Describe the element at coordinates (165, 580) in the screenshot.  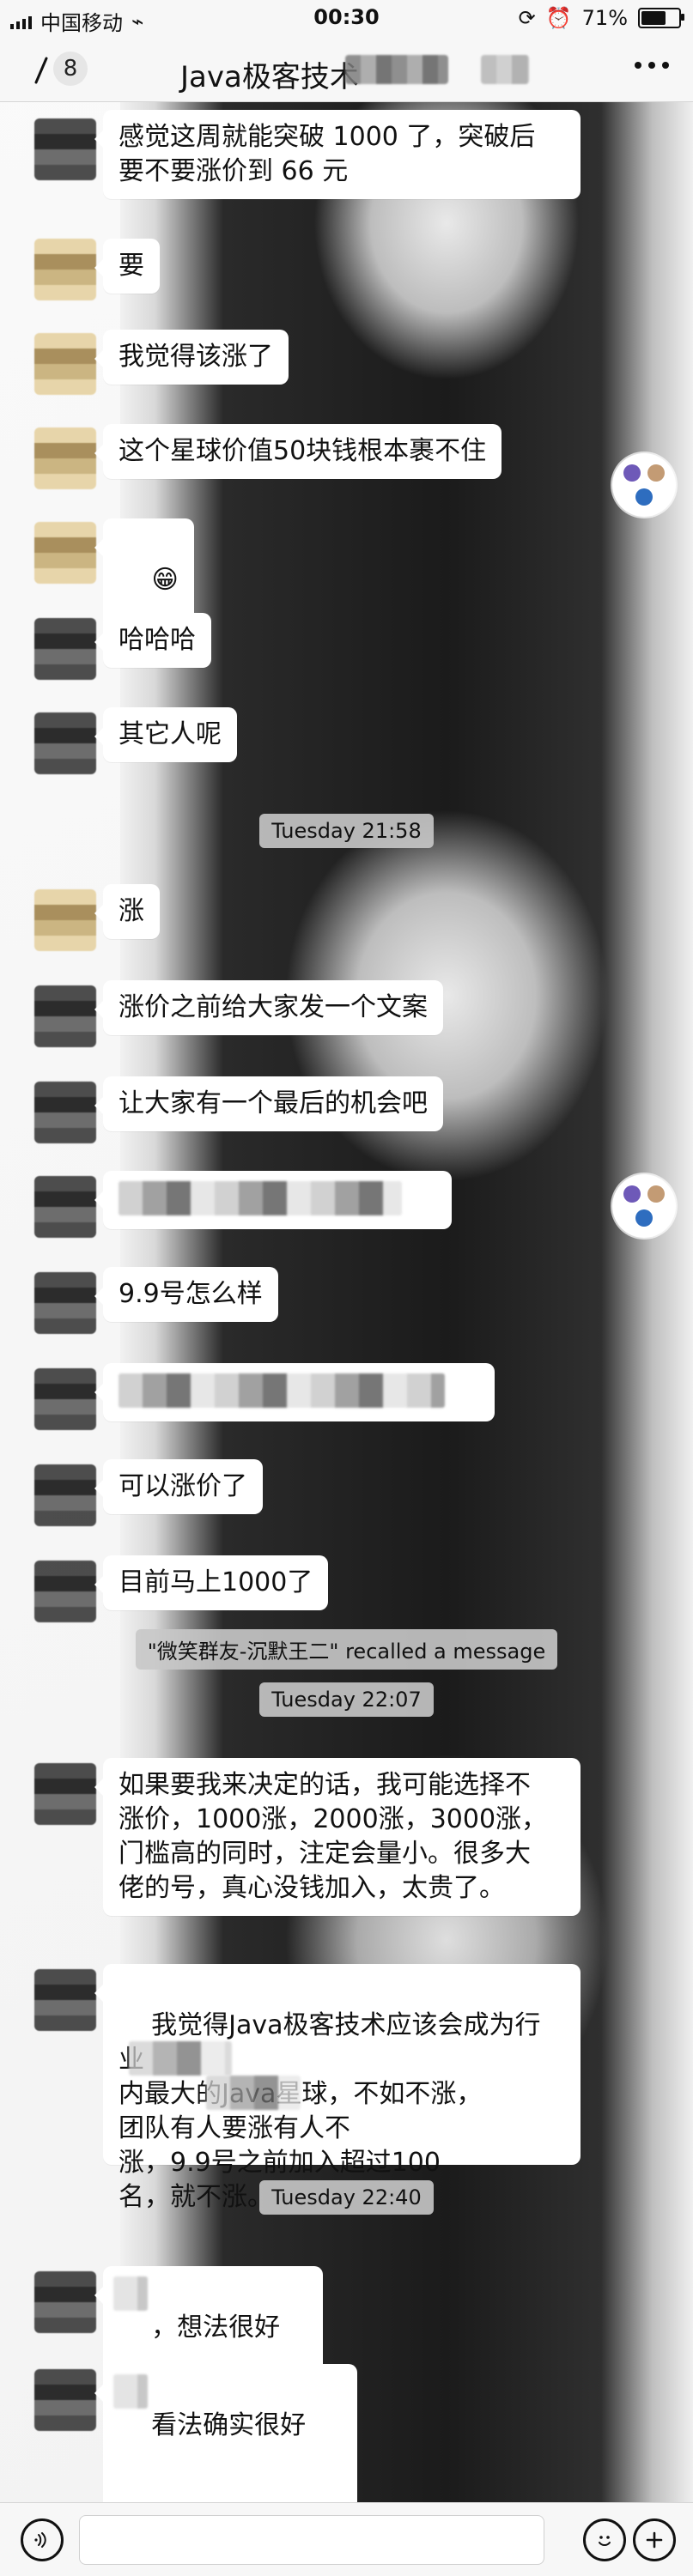
I see `laugh-emoji: 😁` at that location.